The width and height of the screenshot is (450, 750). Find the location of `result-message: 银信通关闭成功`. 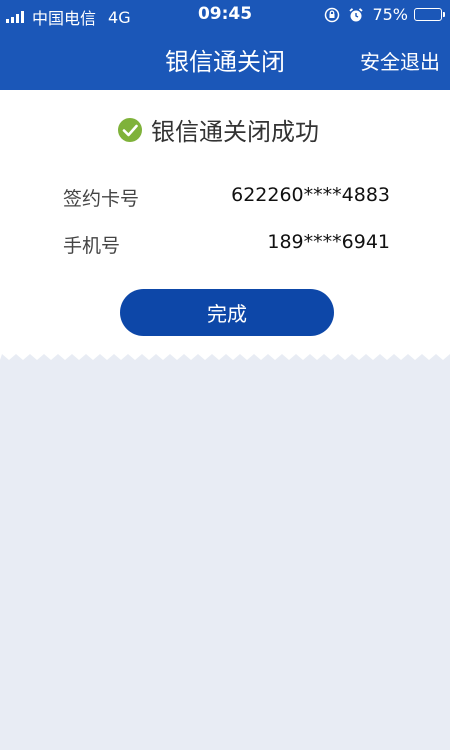

result-message: 银信通关闭成功 is located at coordinates (235, 132).